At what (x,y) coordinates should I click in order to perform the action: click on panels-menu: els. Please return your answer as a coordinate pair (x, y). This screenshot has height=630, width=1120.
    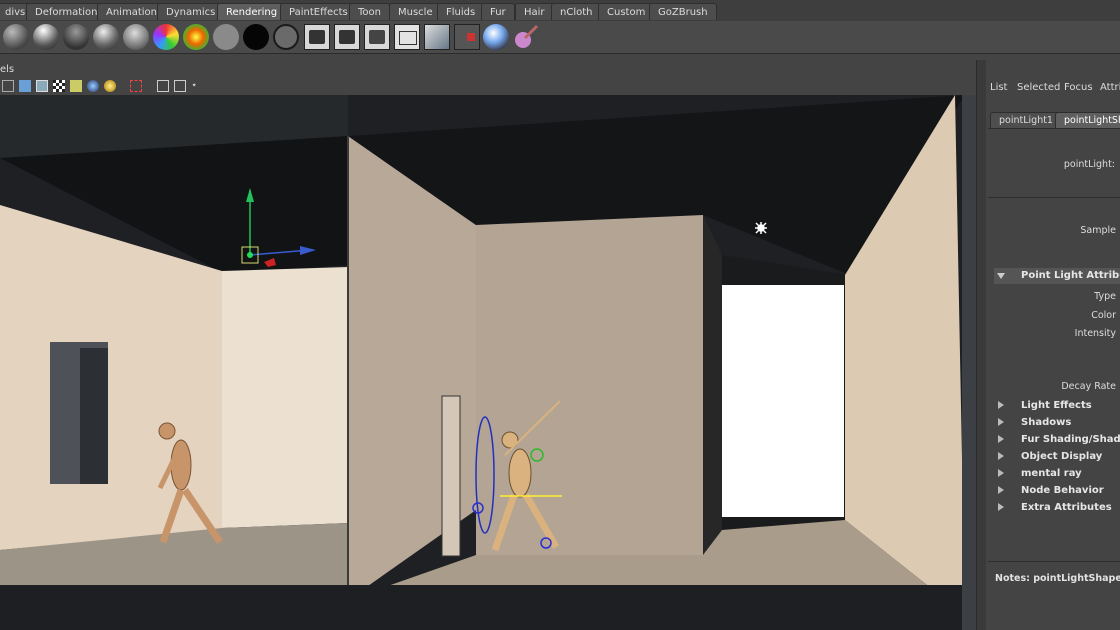
    Looking at the image, I should click on (7, 69).